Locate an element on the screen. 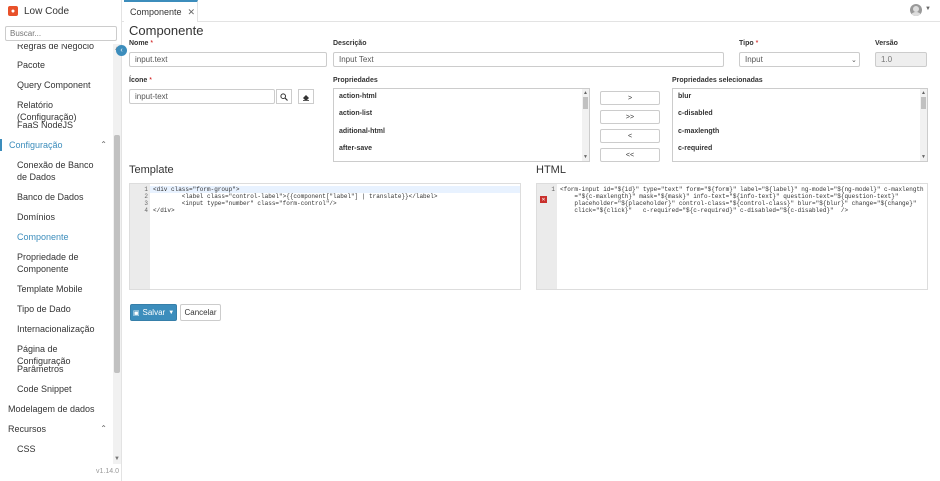  chevron-down-icon: ⌄ is located at coordinates (854, 60).